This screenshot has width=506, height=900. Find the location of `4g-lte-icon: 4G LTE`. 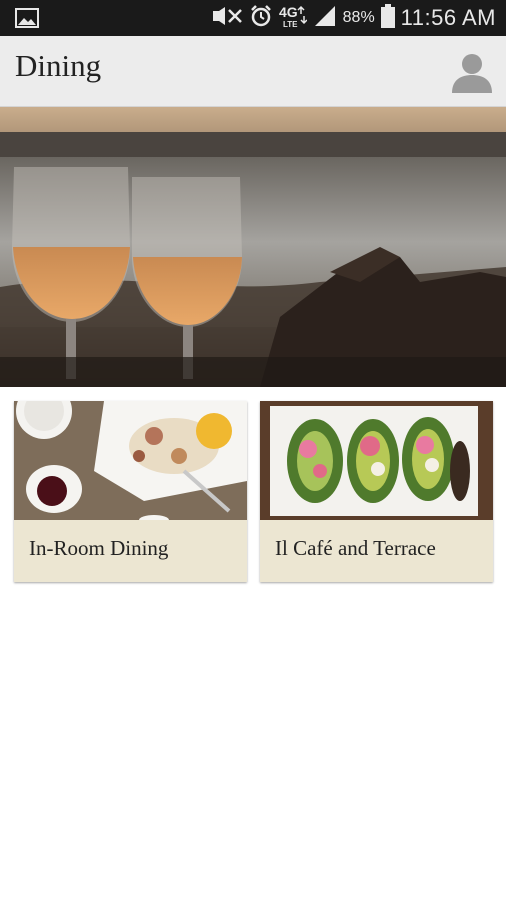

4g-lte-icon: 4G LTE is located at coordinates (293, 18).